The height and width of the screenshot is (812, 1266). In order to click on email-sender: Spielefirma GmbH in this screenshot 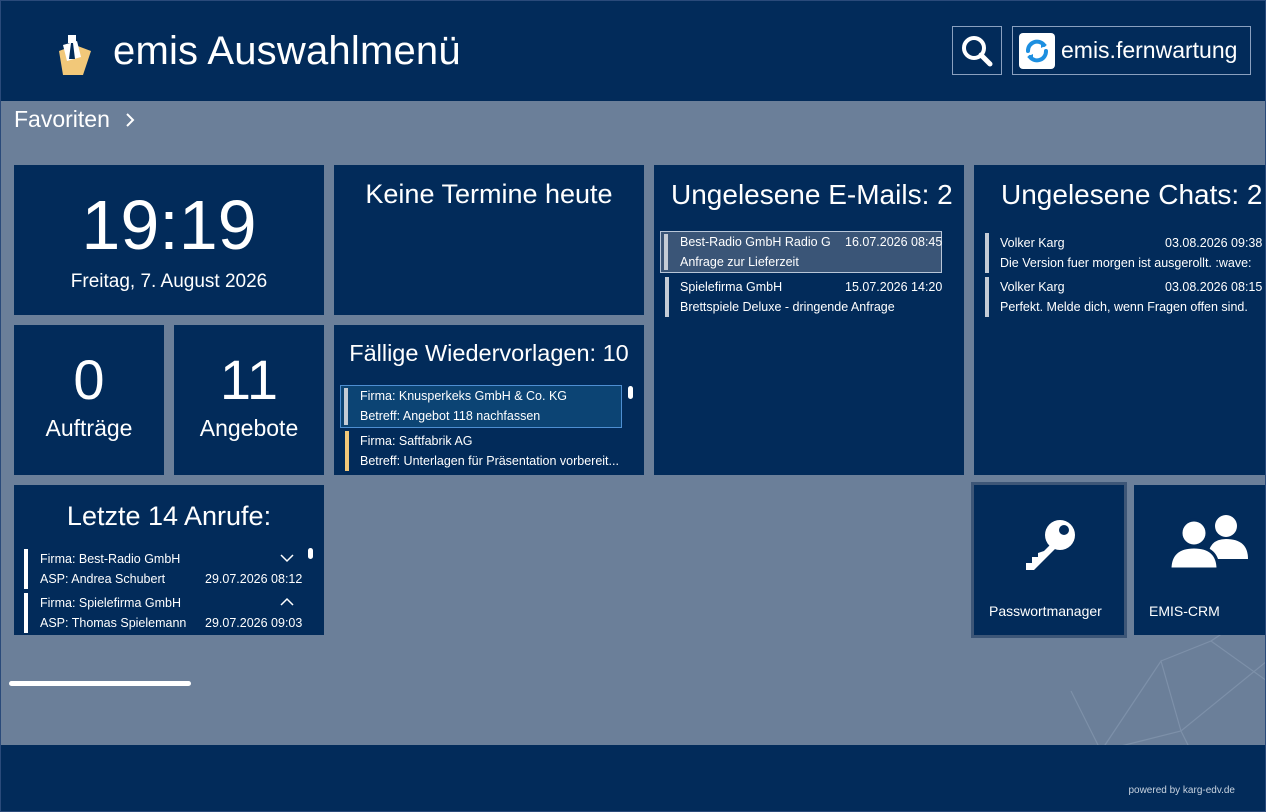, I will do `click(731, 287)`.